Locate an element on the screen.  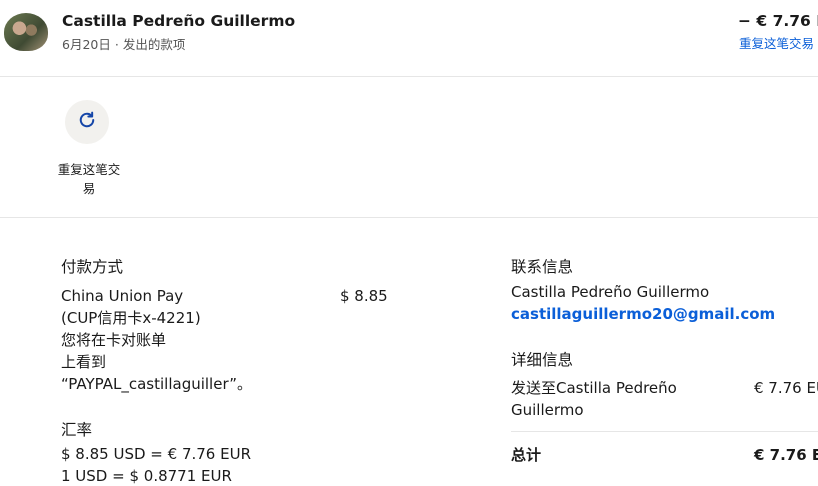
avatar is located at coordinates (26, 32).